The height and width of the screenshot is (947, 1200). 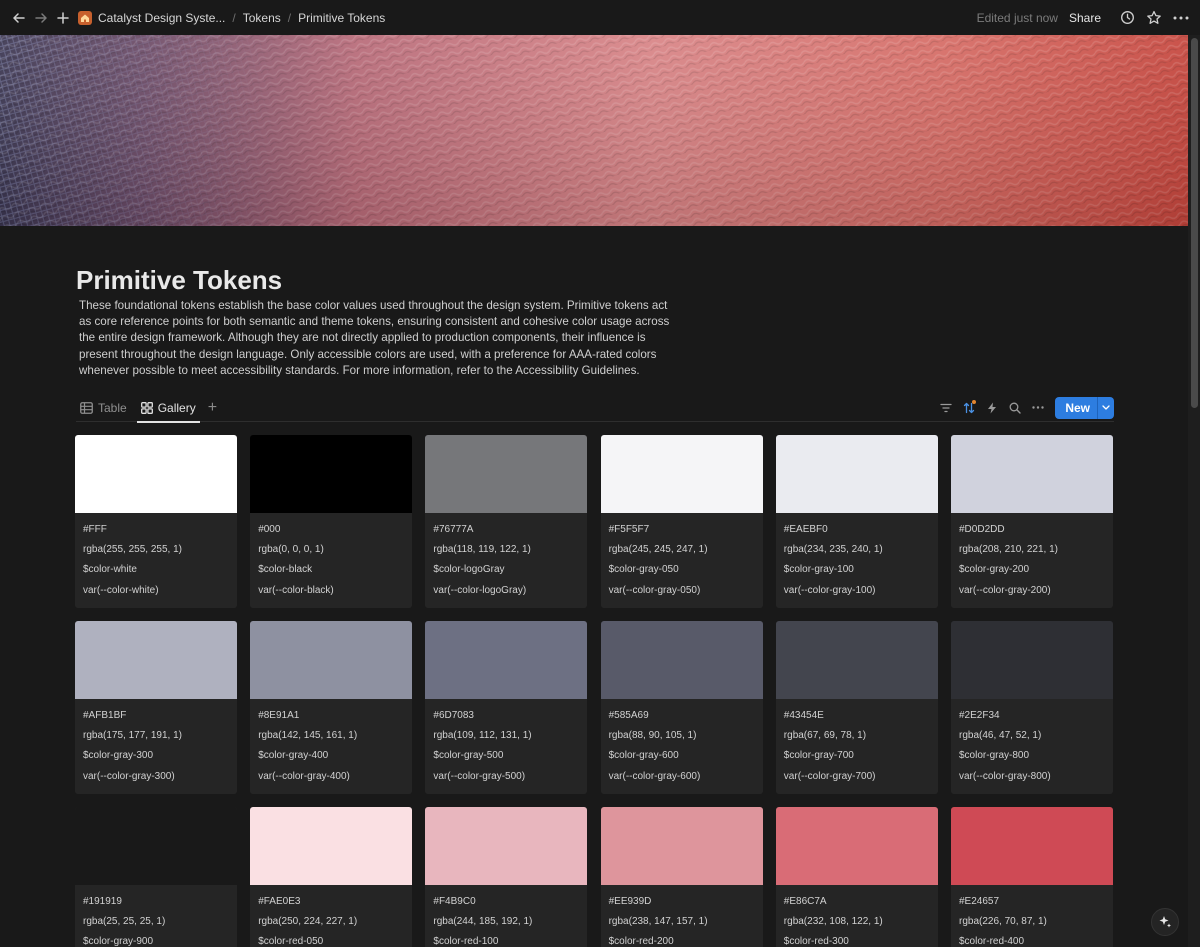 What do you see at coordinates (994, 756) in the screenshot?
I see `token-scss-var: $color-gray-800` at bounding box center [994, 756].